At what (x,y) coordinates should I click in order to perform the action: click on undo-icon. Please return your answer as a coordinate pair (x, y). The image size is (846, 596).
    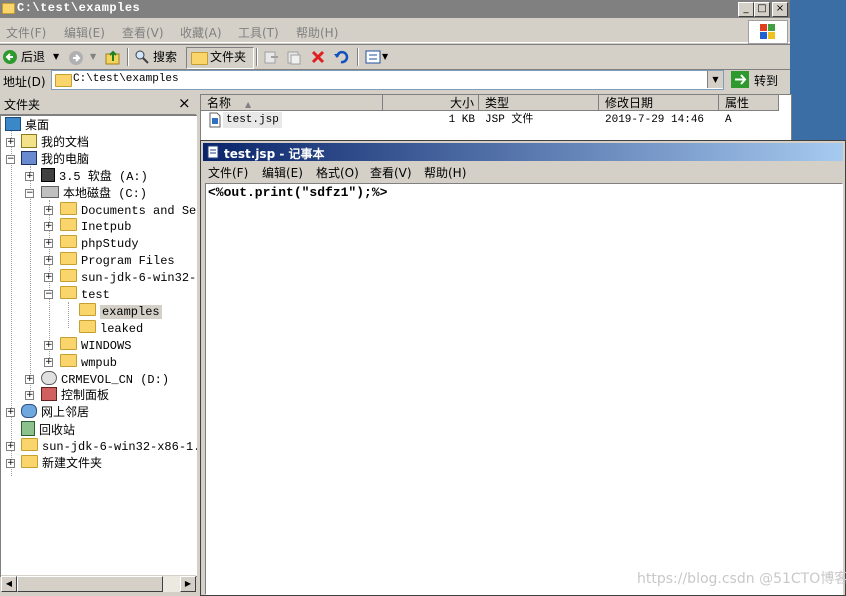
    Looking at the image, I should click on (341, 57).